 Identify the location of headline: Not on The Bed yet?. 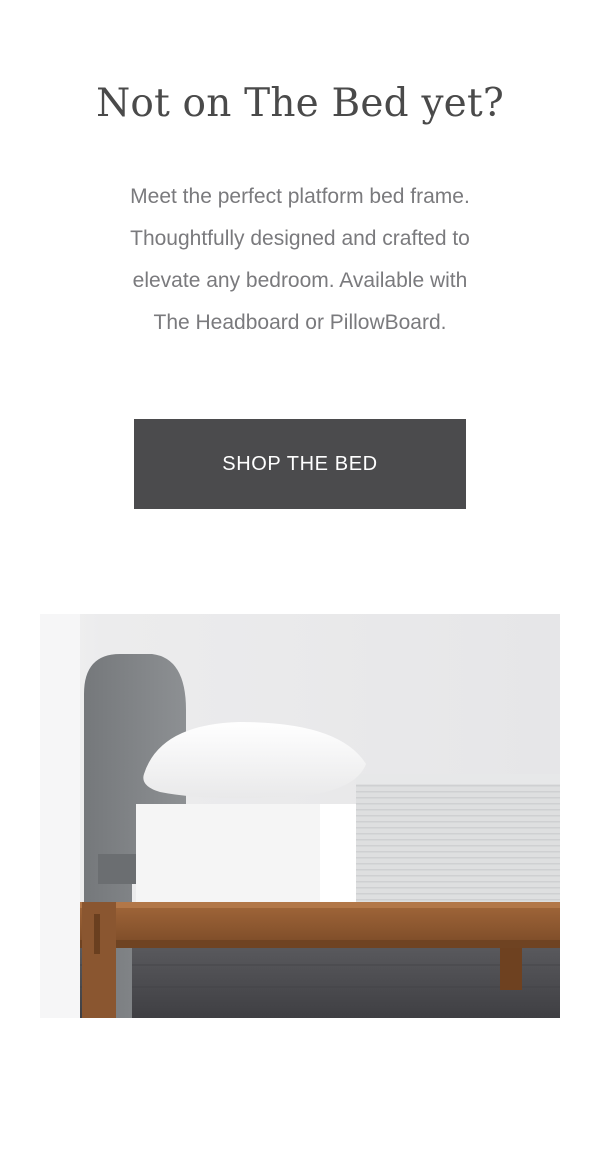
(300, 103).